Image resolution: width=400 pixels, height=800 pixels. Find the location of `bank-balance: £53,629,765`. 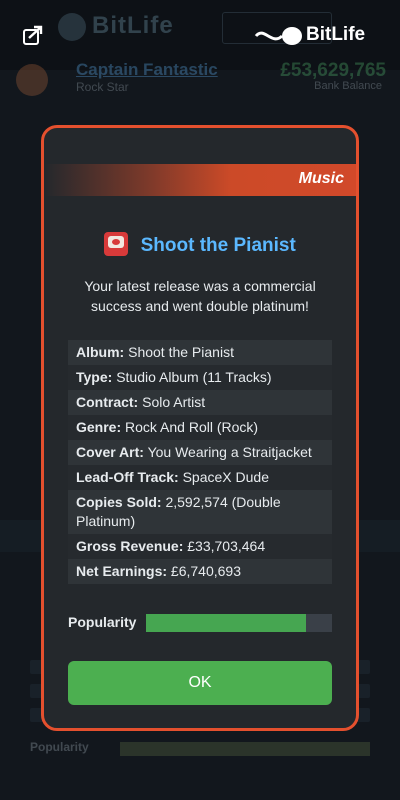

bank-balance: £53,629,765 is located at coordinates (333, 70).